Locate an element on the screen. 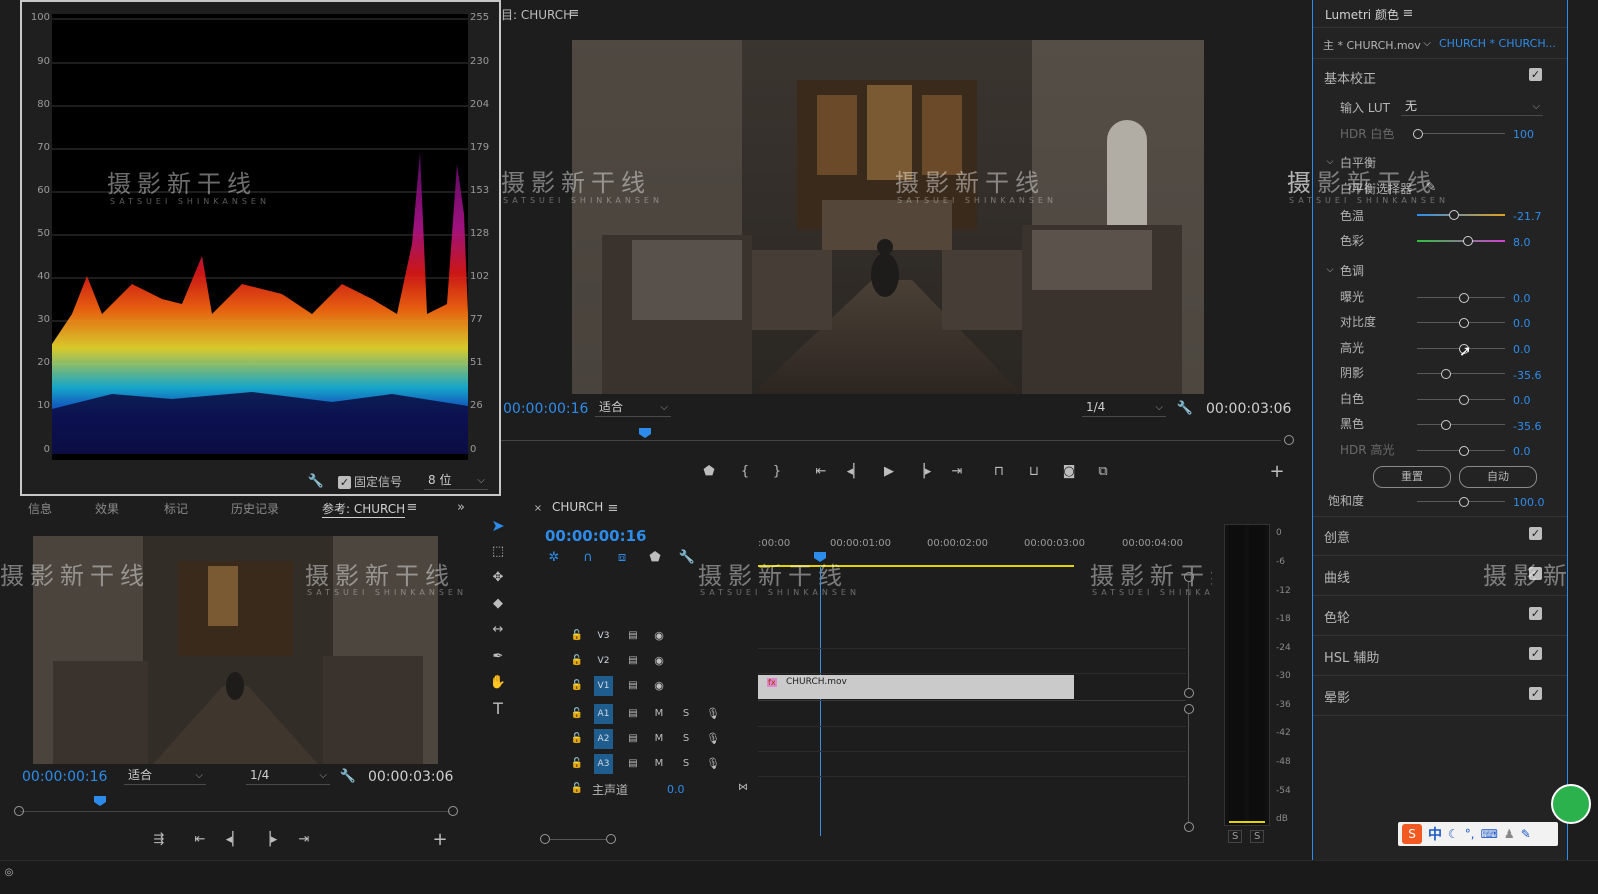 Image resolution: width=1598 pixels, height=894 pixels. program-timecode: 00:00:00:16 is located at coordinates (545, 409).